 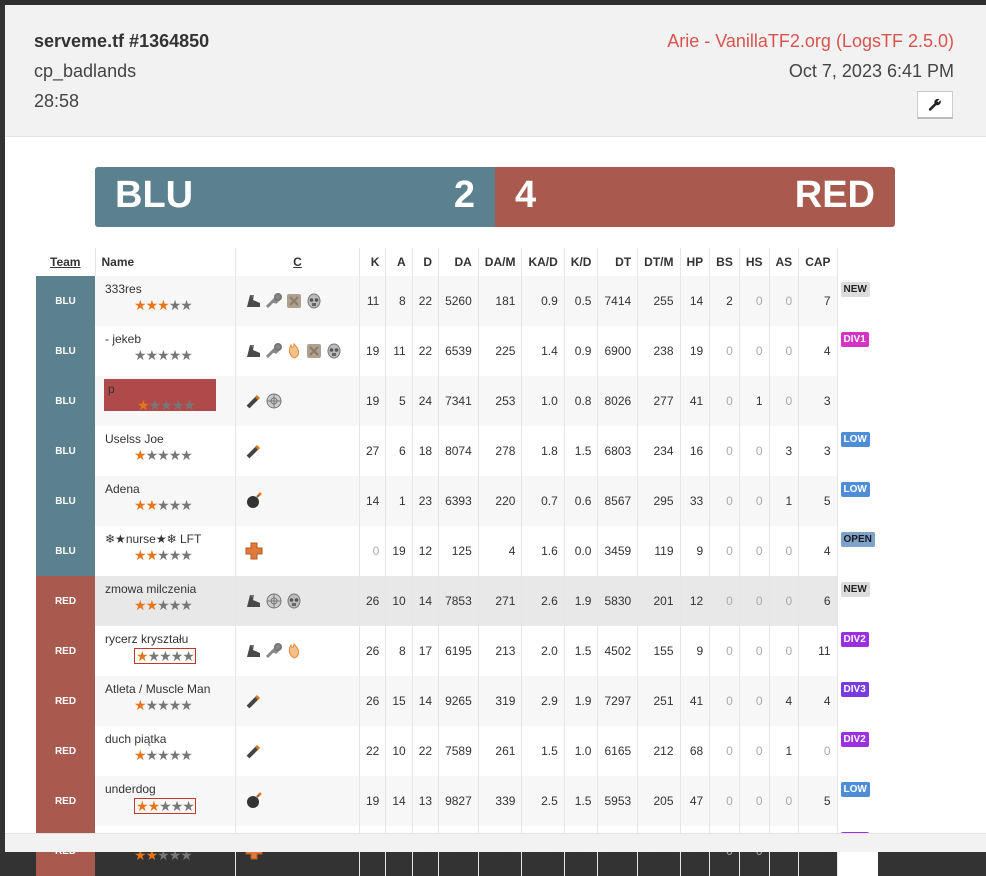 I want to click on col-header-damage-taken: DT, so click(x=618, y=262).